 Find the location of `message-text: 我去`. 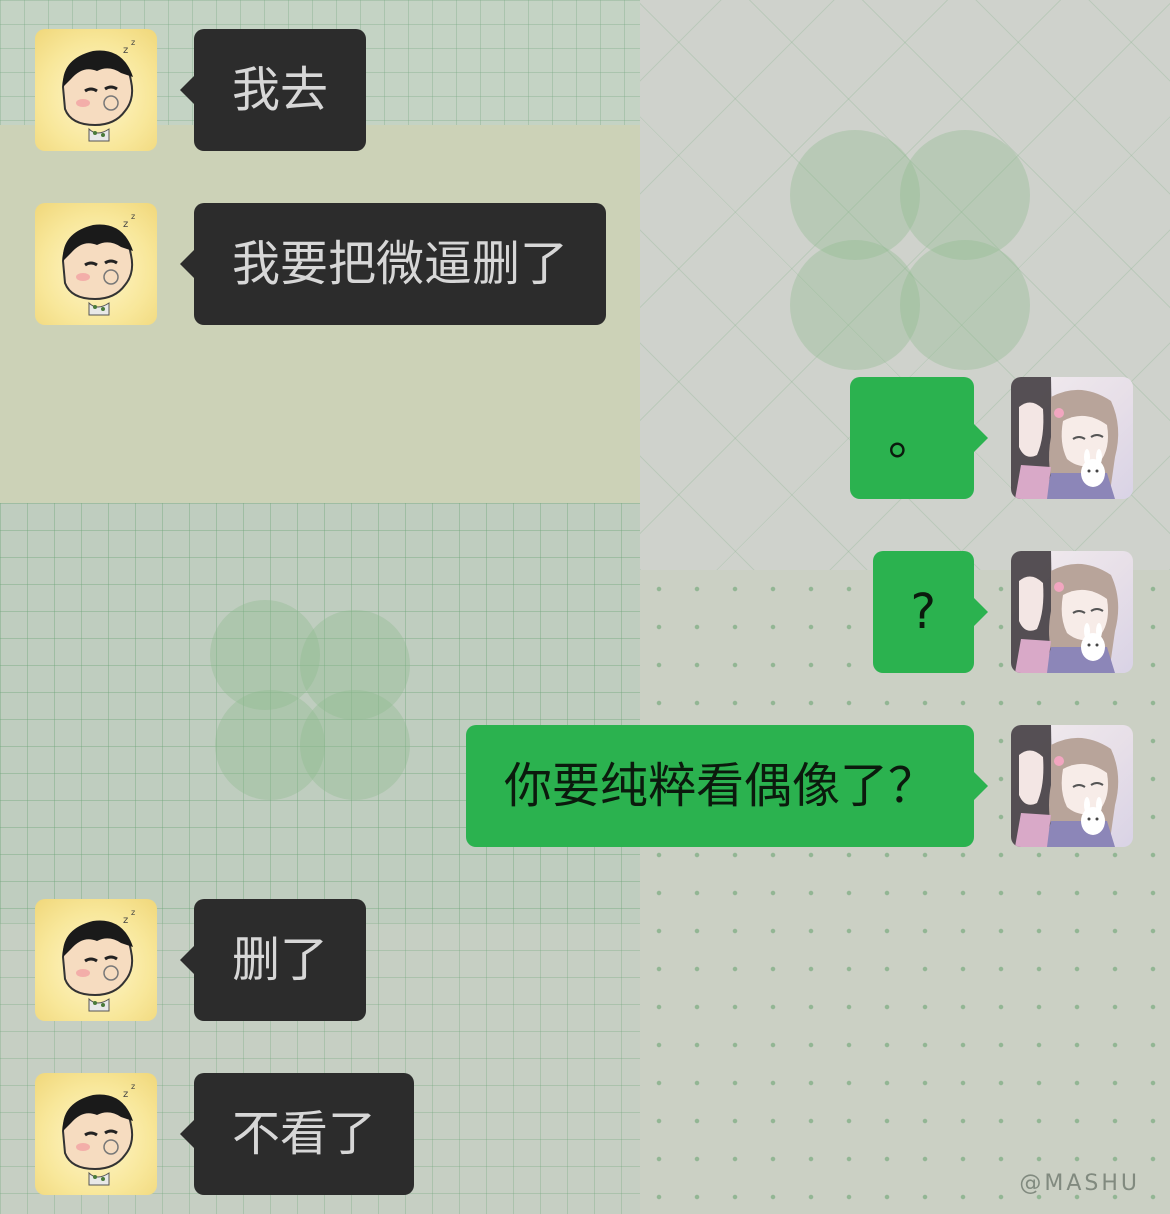

message-text: 我去 is located at coordinates (280, 90).